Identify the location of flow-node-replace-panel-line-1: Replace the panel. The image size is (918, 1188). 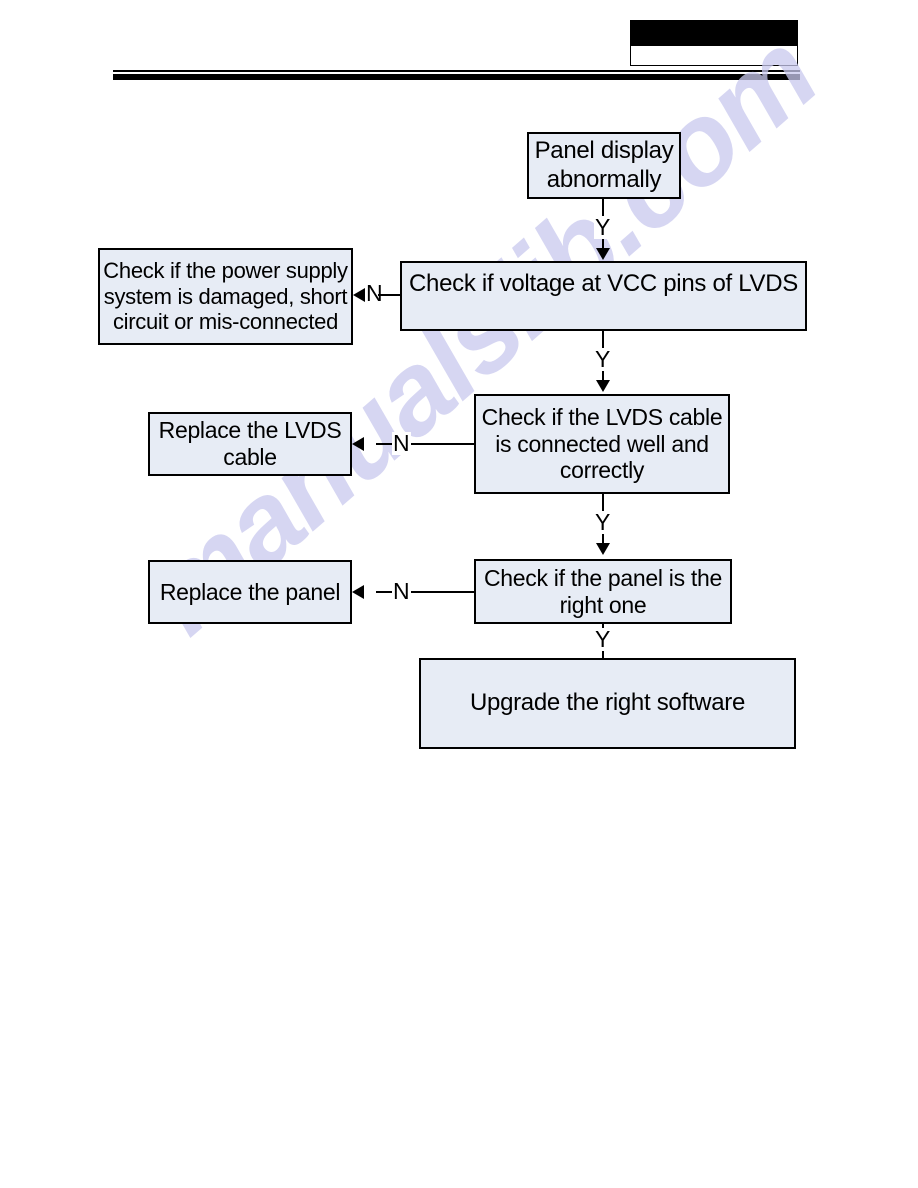
(250, 591).